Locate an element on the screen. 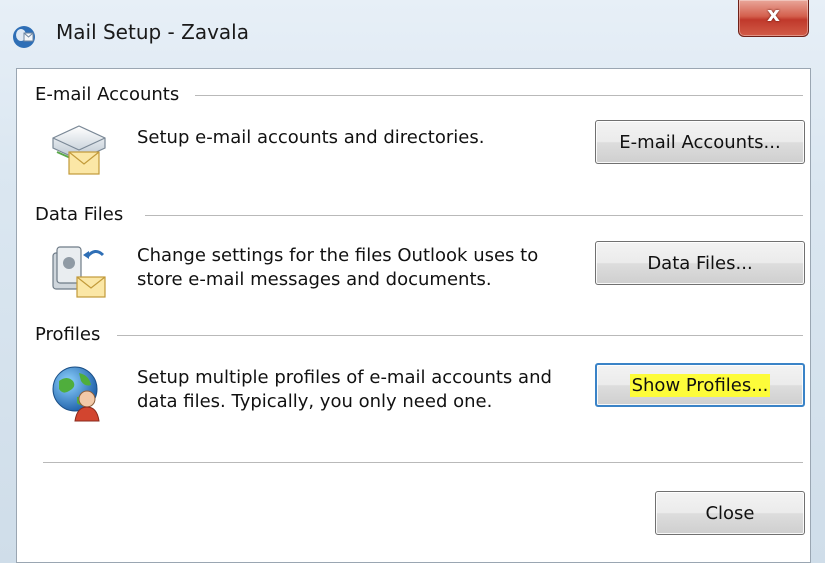  close-button-label: Close is located at coordinates (730, 513).